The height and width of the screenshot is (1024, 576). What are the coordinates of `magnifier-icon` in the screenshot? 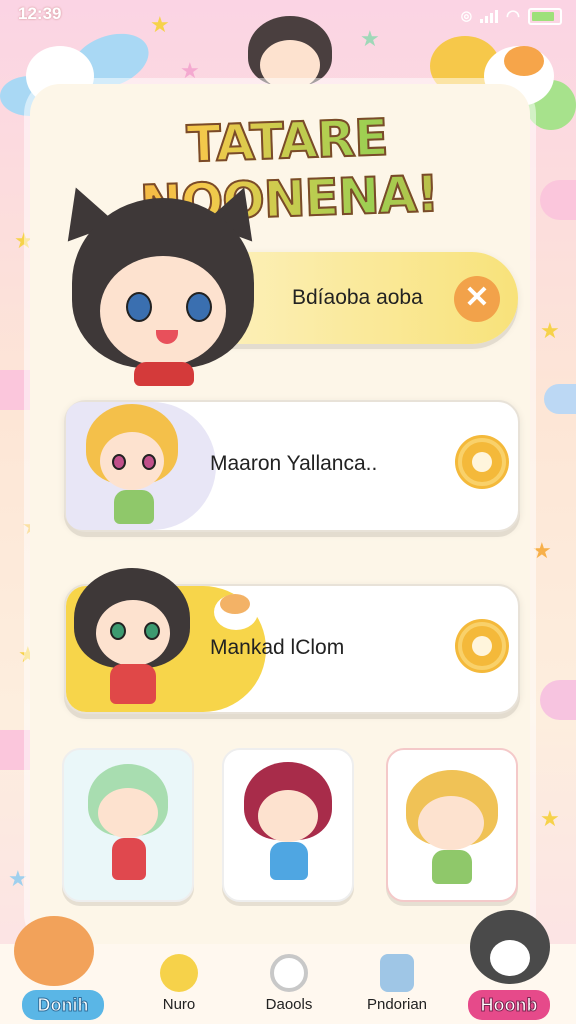 It's located at (289, 973).